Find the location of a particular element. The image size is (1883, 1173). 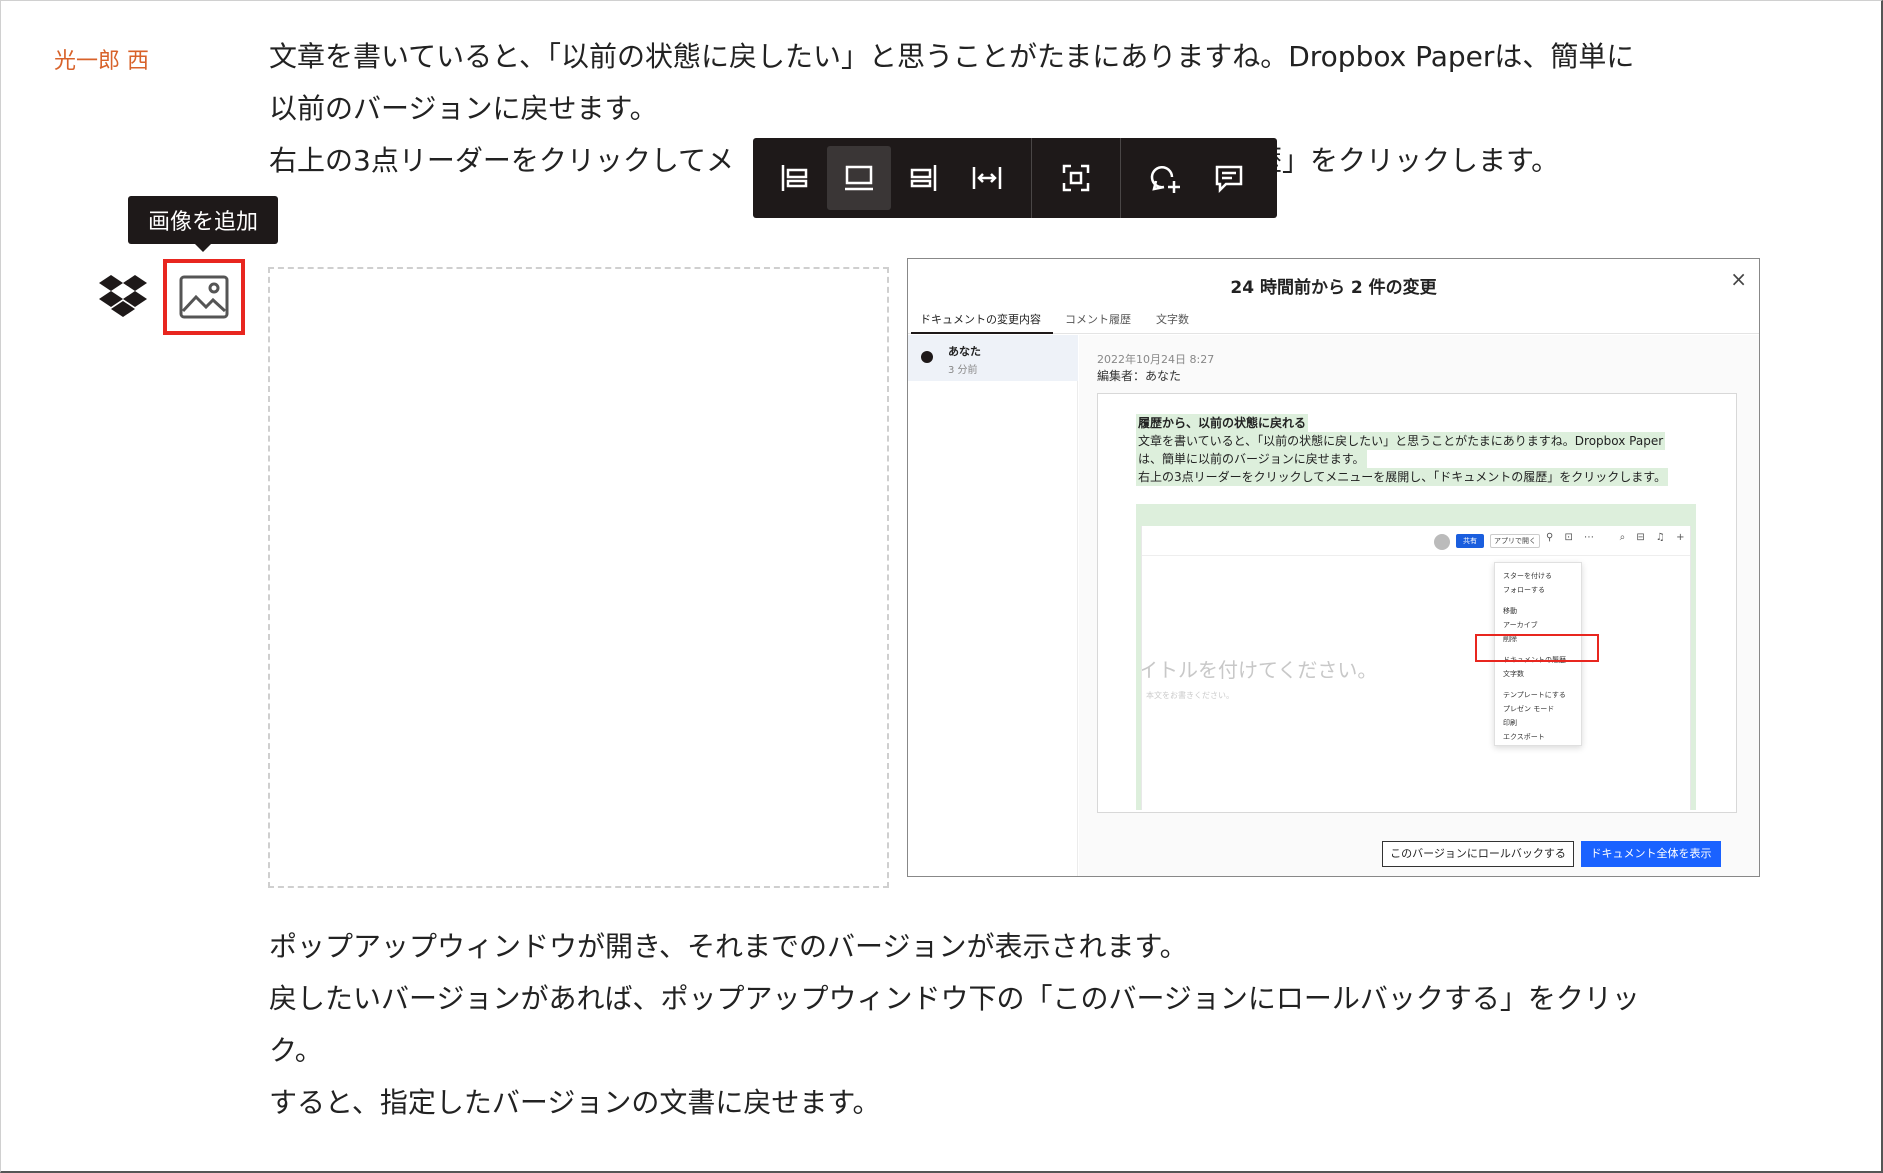

paragraph-part: 右上の3点リーダーをクリックしてメ is located at coordinates (501, 160).